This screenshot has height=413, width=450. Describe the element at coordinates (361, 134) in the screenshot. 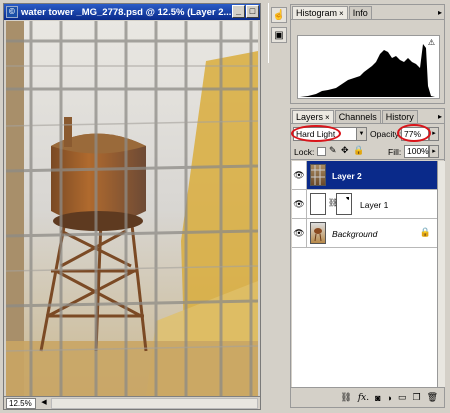

I see `chevron-down-icon: ▼` at that location.